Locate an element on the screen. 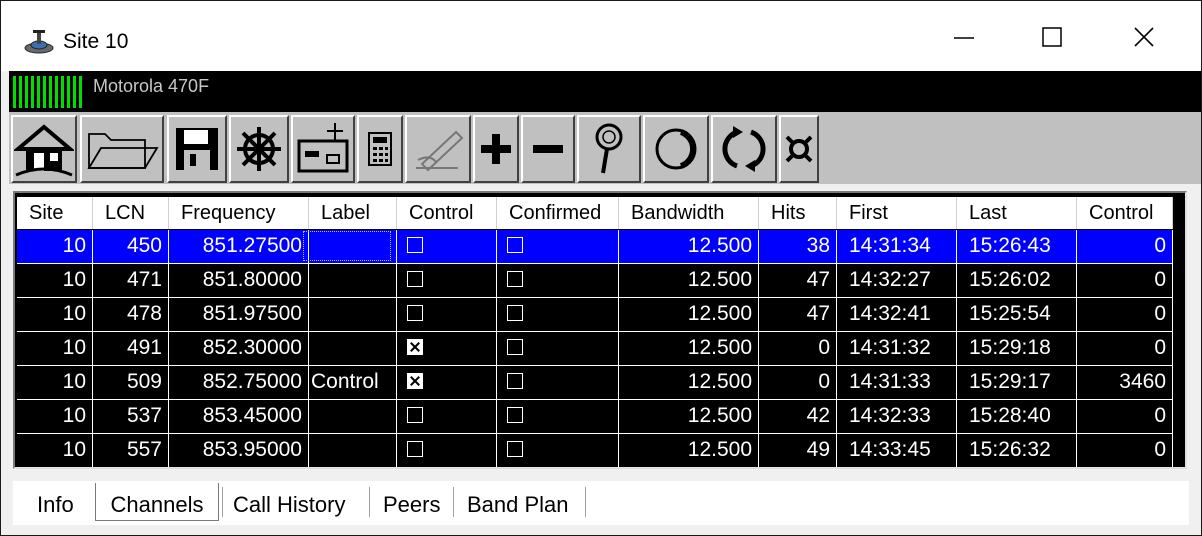 This screenshot has height=536, width=1202. header-site: Site is located at coordinates (55, 213).